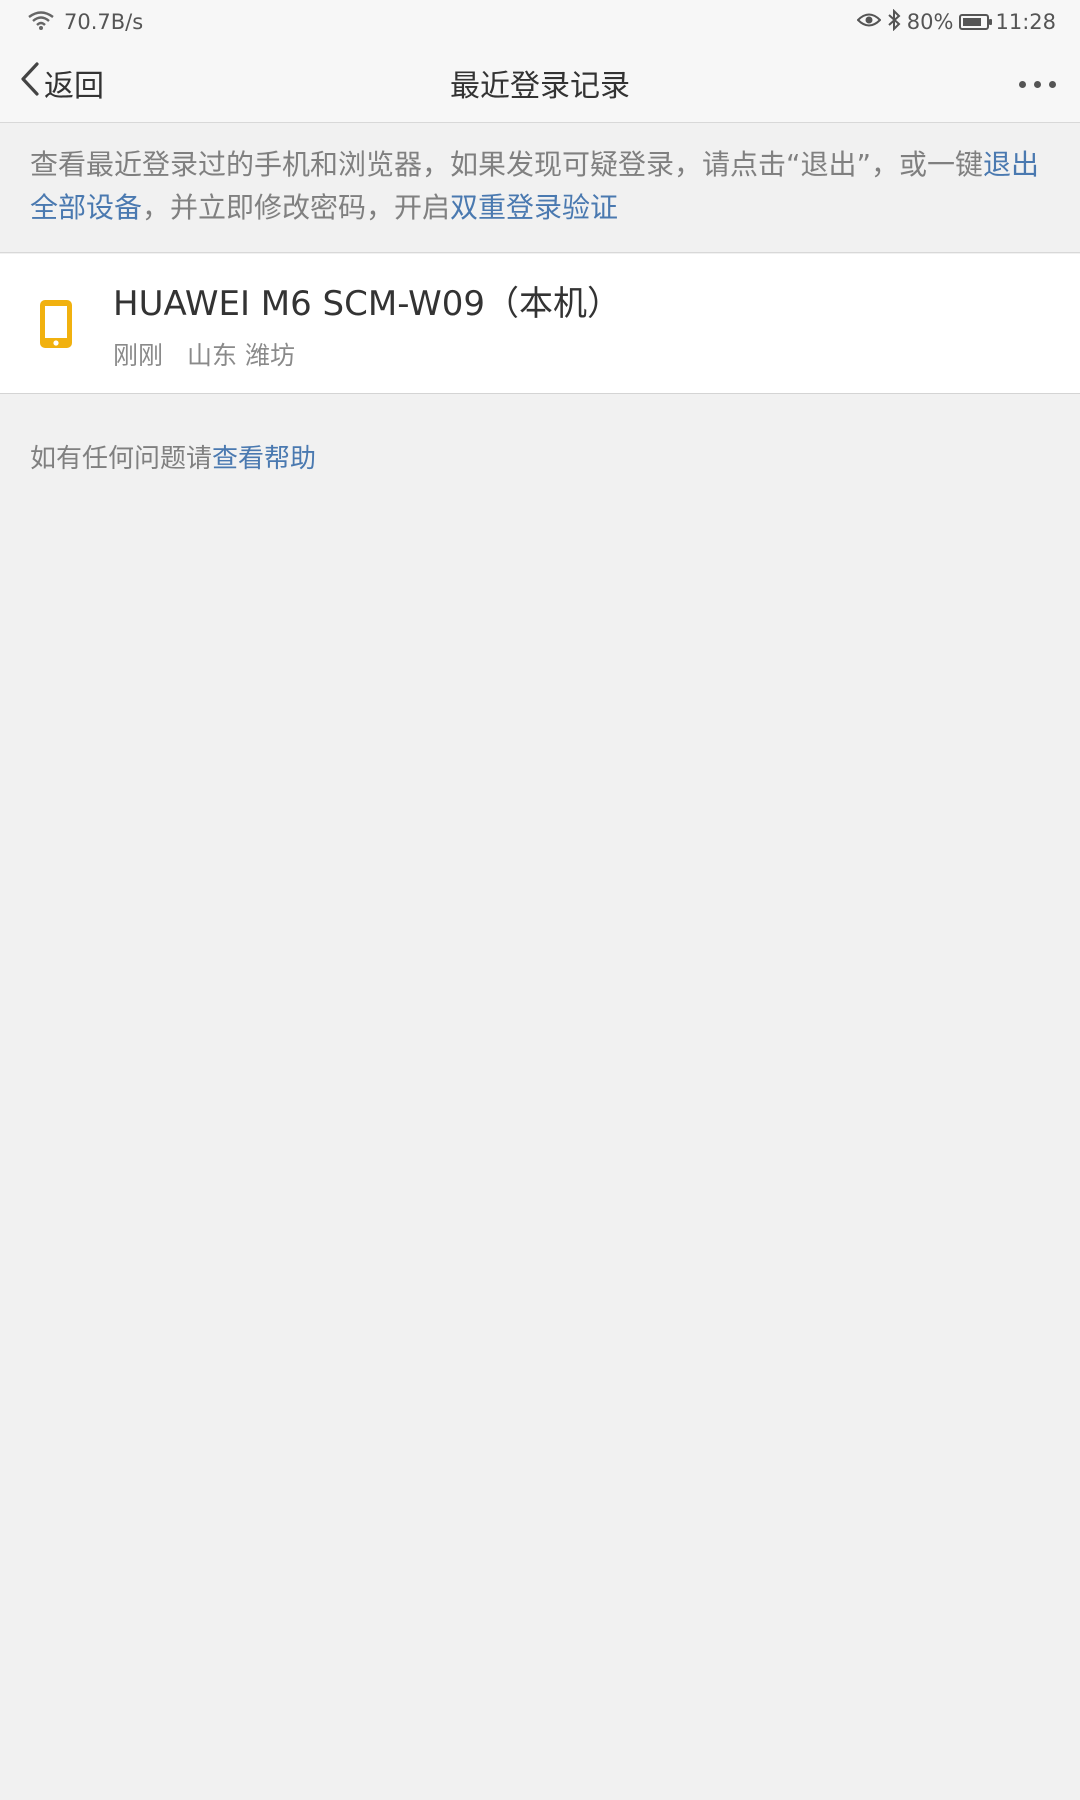 This screenshot has height=1800, width=1080. What do you see at coordinates (264, 459) in the screenshot?
I see `view-help-link: 查看帮助` at bounding box center [264, 459].